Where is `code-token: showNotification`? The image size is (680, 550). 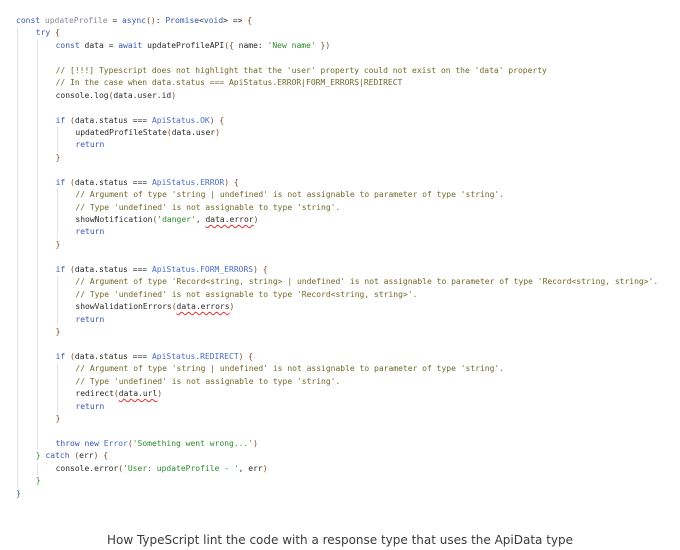 code-token: showNotification is located at coordinates (114, 219).